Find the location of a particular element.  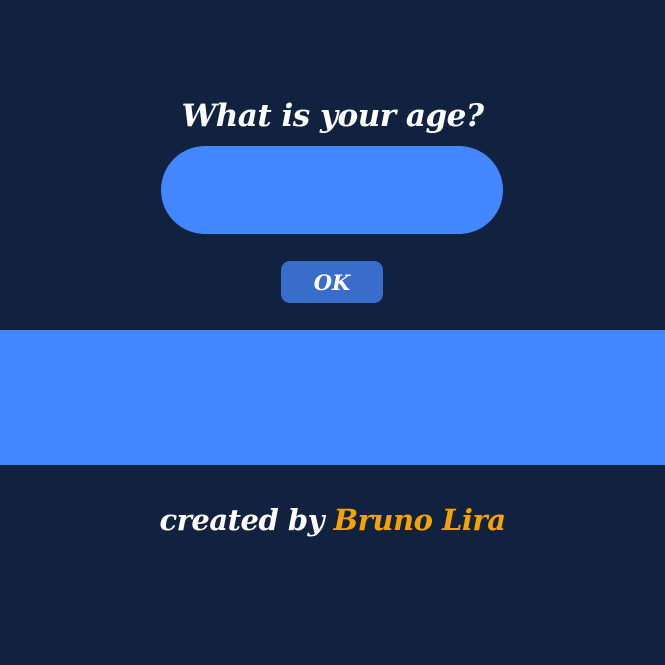

author-link: Bruno Lira is located at coordinates (420, 520).